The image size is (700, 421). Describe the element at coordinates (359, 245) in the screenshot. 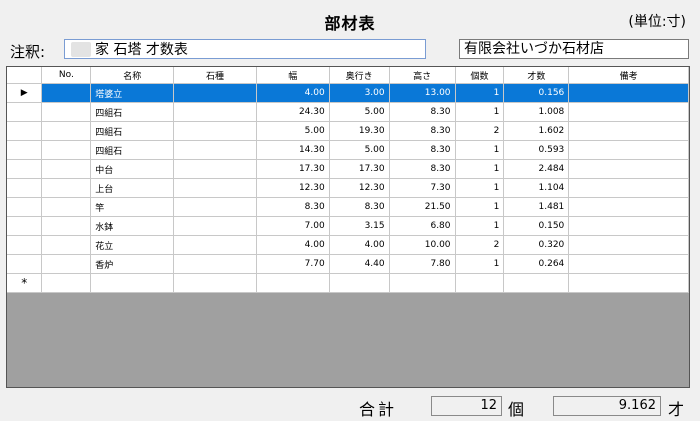

I see `cell-depth: 4.00` at that location.